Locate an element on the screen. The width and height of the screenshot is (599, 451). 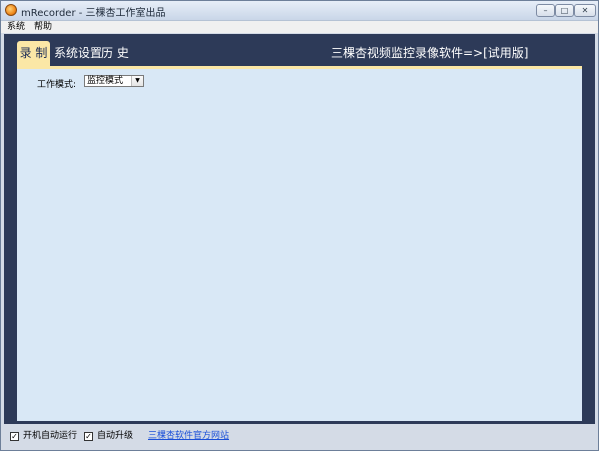
window-title: mRecorder - 三棵杏工作室出品 is located at coordinates (93, 13).